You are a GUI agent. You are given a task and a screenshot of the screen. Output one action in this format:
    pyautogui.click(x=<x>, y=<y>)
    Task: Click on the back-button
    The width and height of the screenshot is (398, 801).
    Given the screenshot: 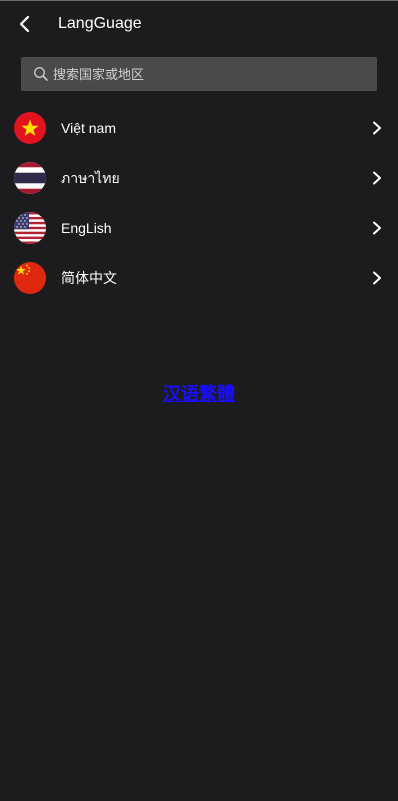 What is the action you would take?
    pyautogui.click(x=25, y=24)
    